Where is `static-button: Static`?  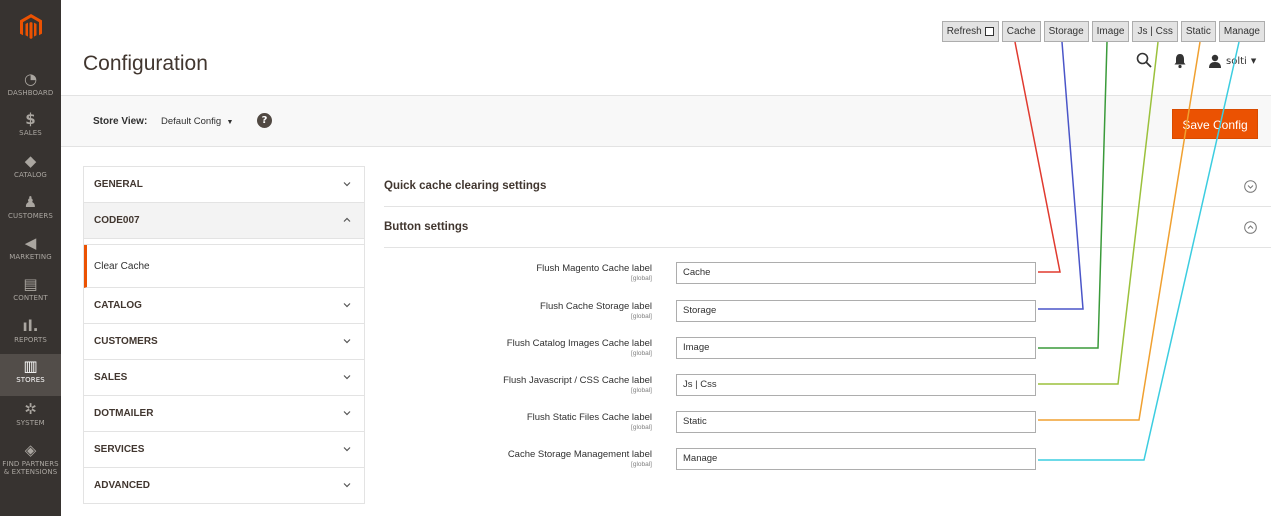 static-button: Static is located at coordinates (1198, 31).